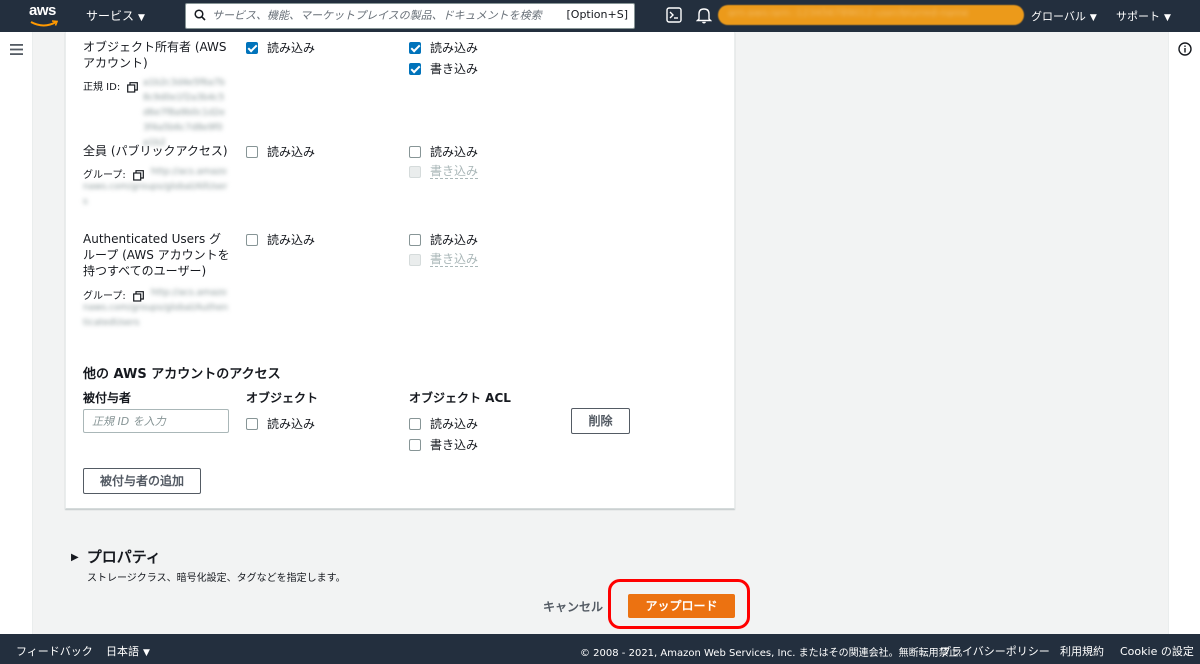  I want to click on authenticated-acl-write-checkbox: 書き込み, so click(444, 259).